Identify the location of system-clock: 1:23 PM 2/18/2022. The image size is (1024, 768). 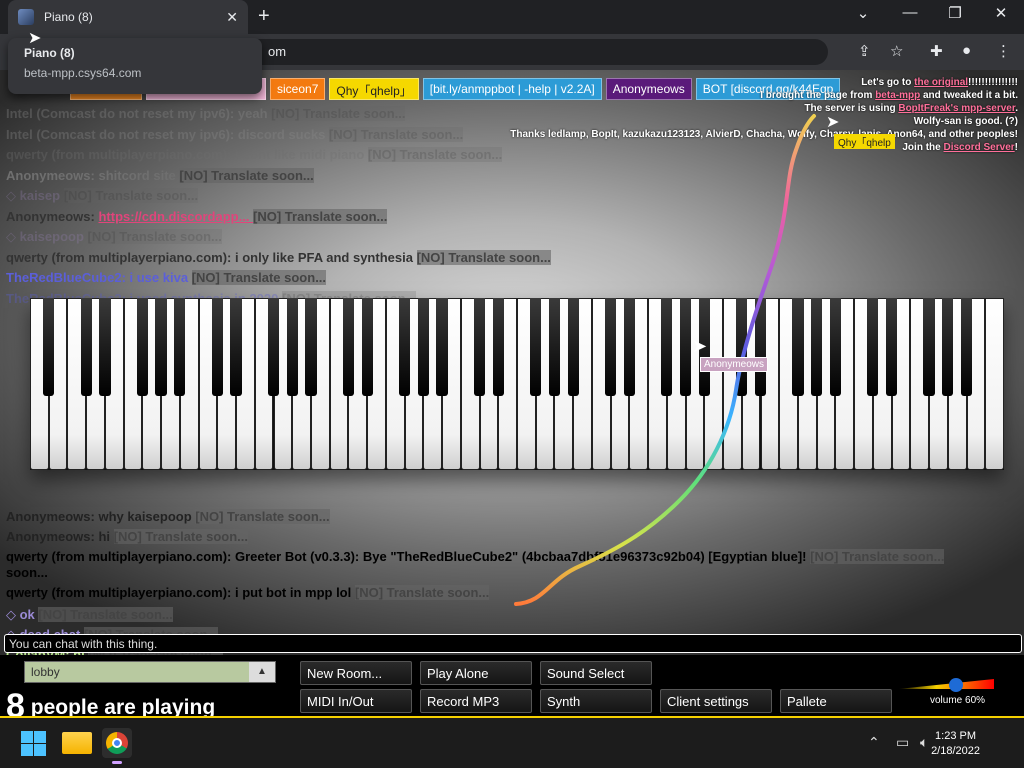
(955, 744).